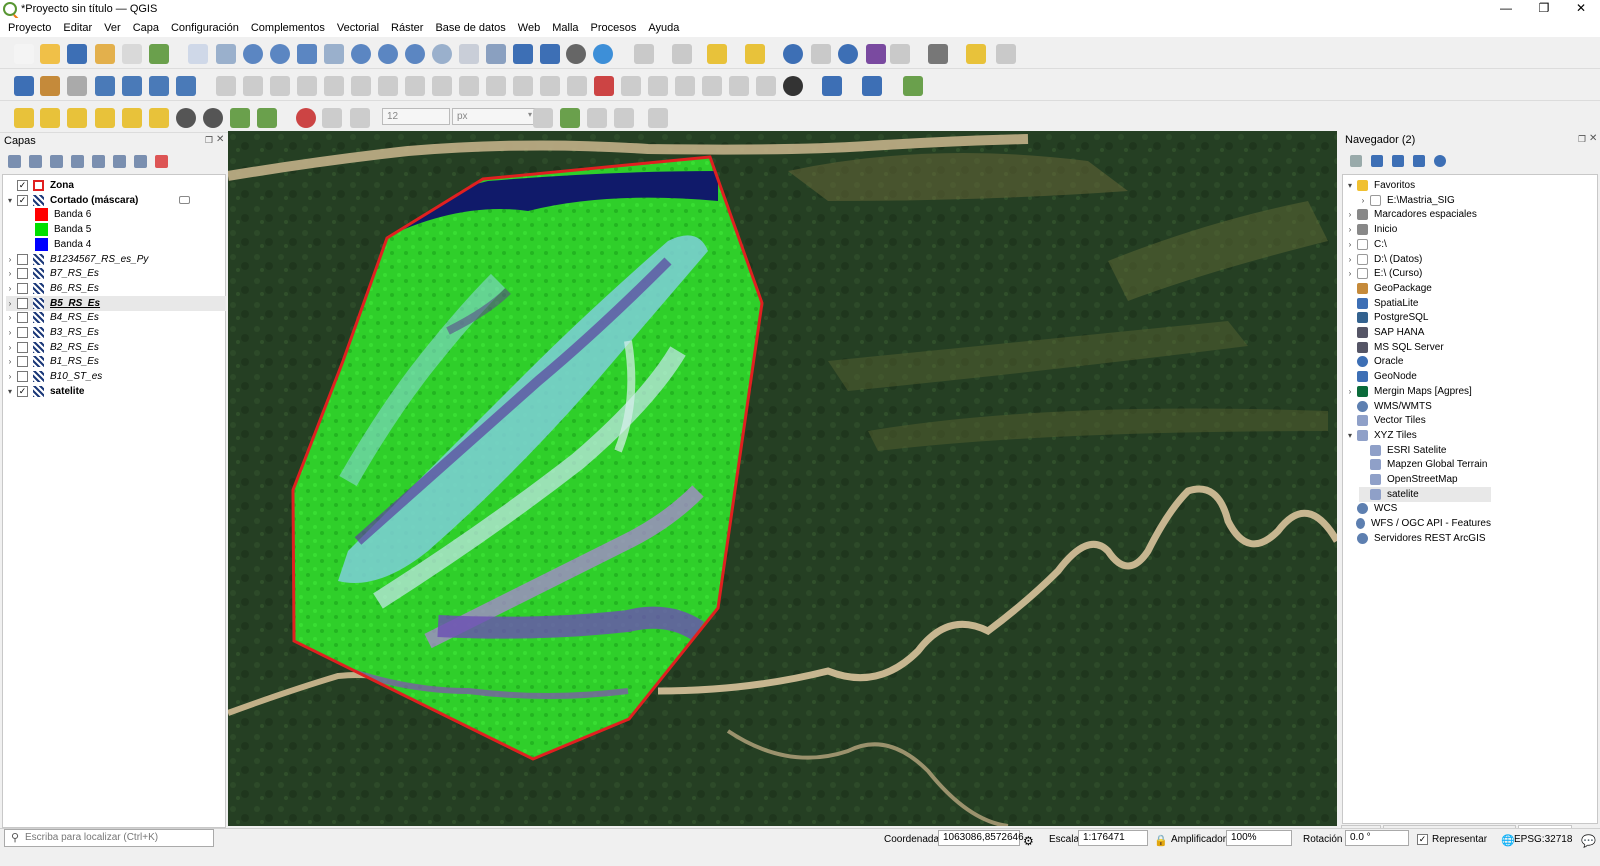 Image resolution: width=1600 pixels, height=866 pixels. Describe the element at coordinates (1418, 229) in the screenshot. I see `browser-item: › Inicio` at that location.